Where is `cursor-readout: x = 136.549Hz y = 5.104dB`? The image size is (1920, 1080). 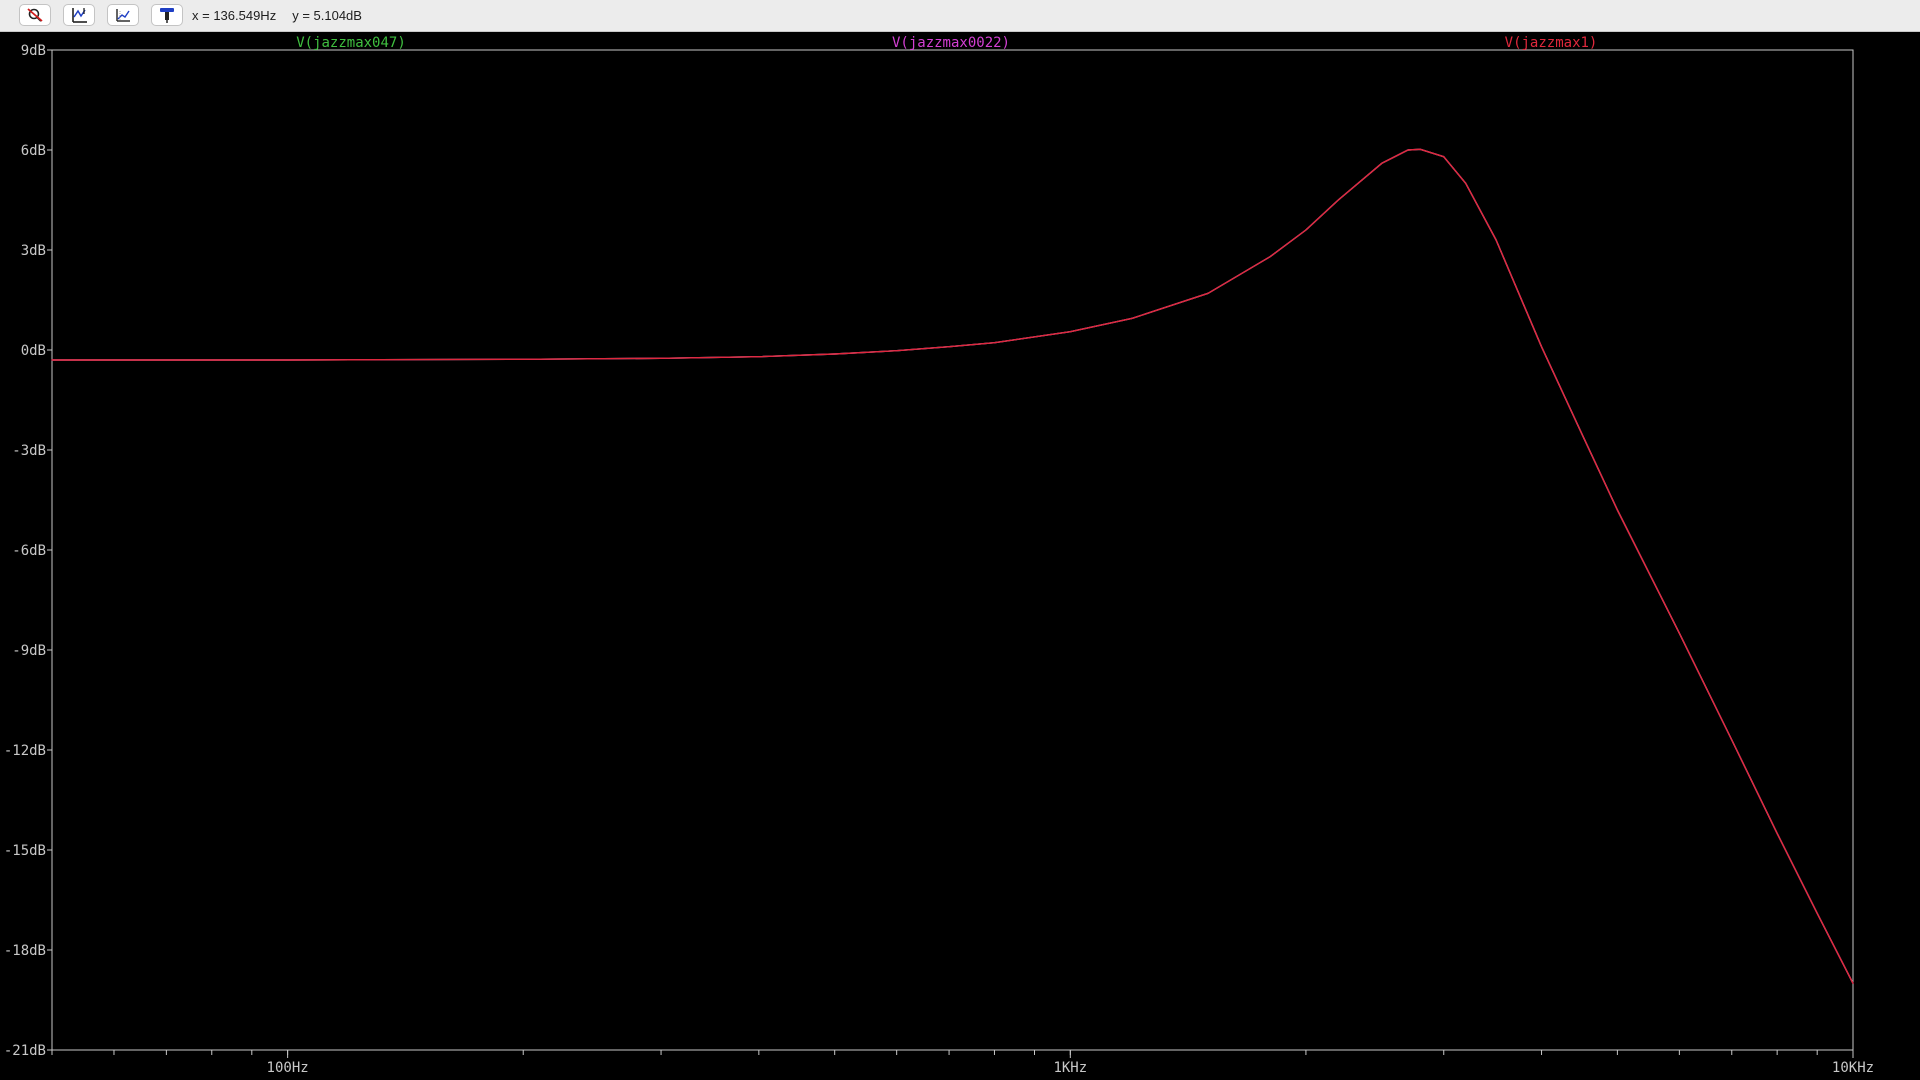
cursor-readout: x = 136.549Hz y = 5.104dB is located at coordinates (285, 15).